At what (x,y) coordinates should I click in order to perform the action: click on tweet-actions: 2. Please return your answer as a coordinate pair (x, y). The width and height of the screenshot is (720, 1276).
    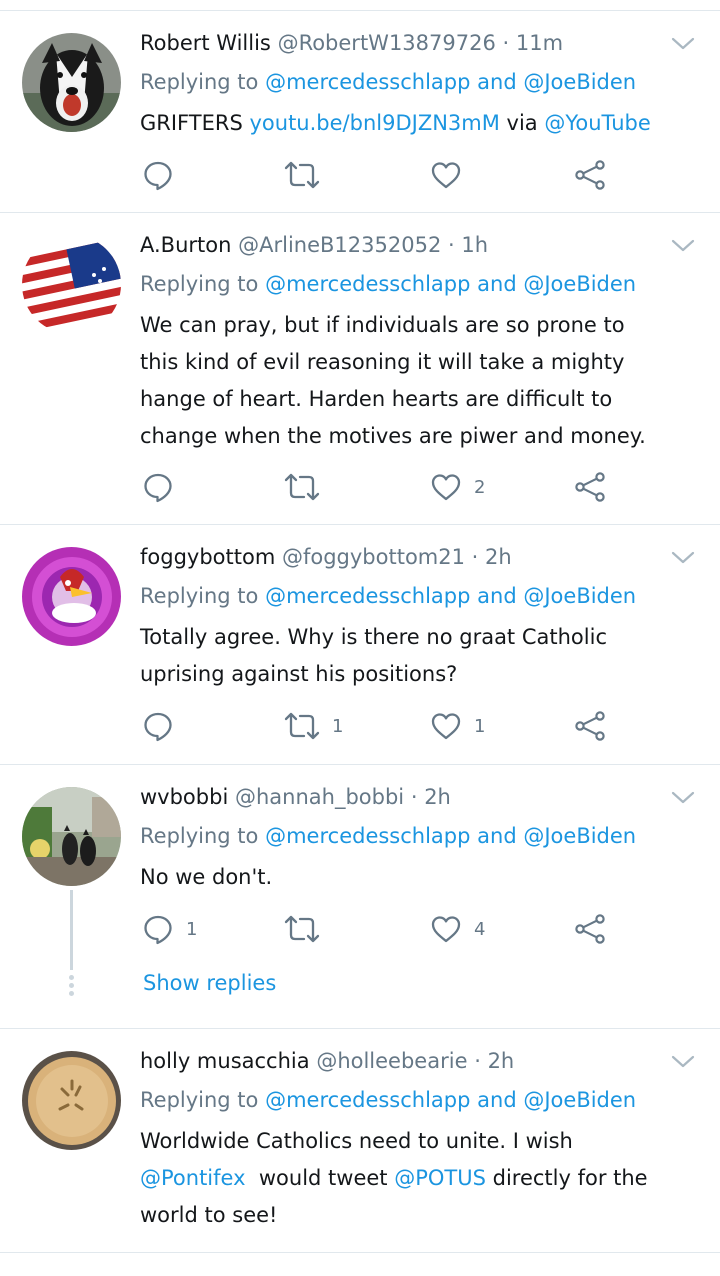
    Looking at the image, I should click on (377, 487).